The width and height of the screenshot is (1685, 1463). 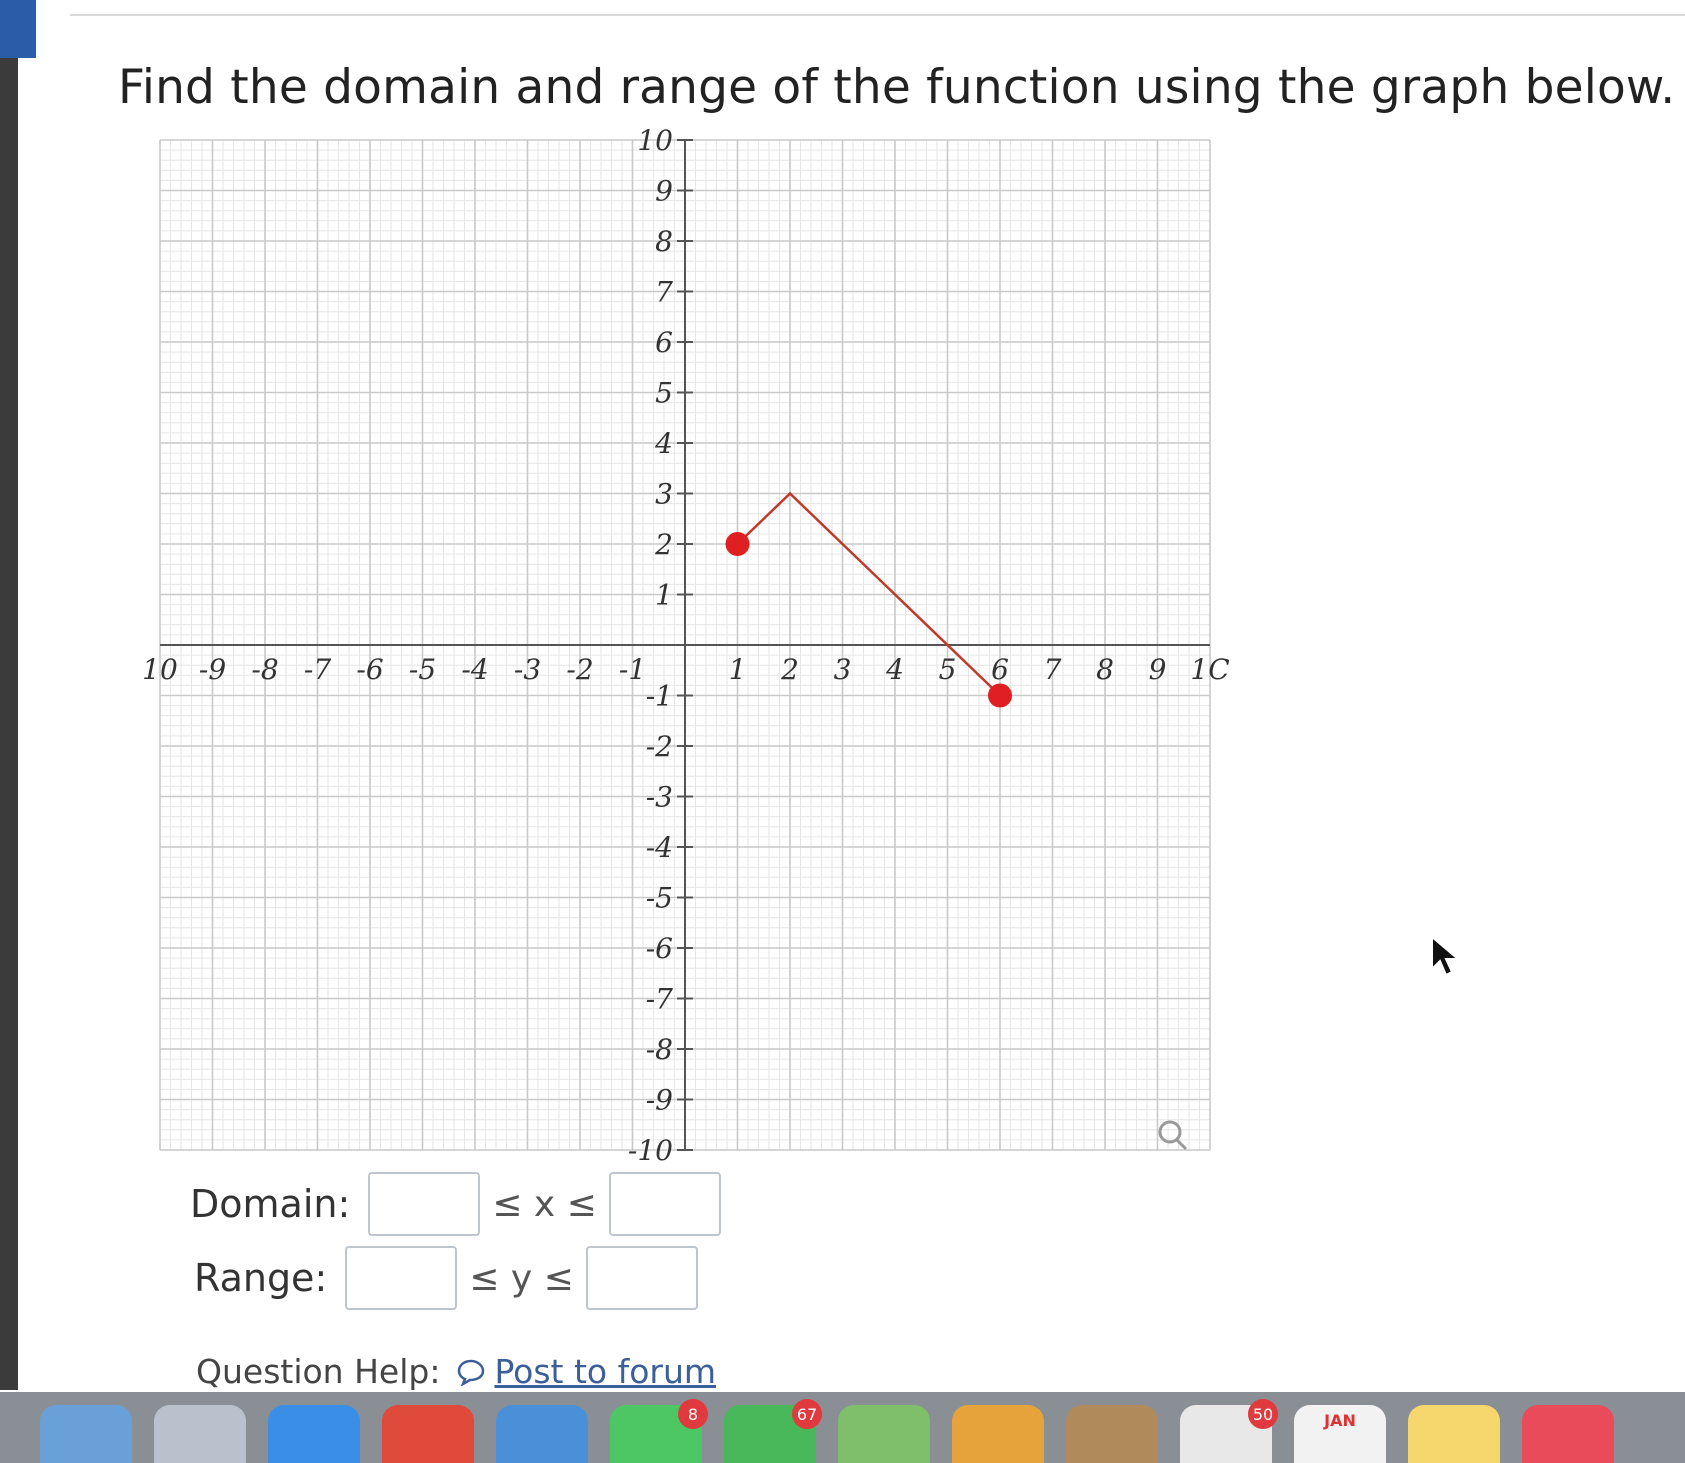 I want to click on x-tick-label: -7, so click(x=317, y=669).